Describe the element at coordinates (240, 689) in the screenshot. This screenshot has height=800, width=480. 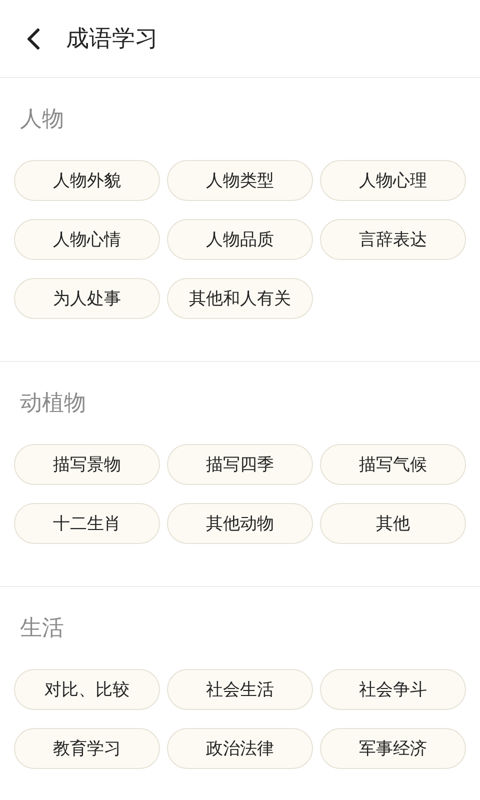
I see `category-tag: 社会生活` at that location.